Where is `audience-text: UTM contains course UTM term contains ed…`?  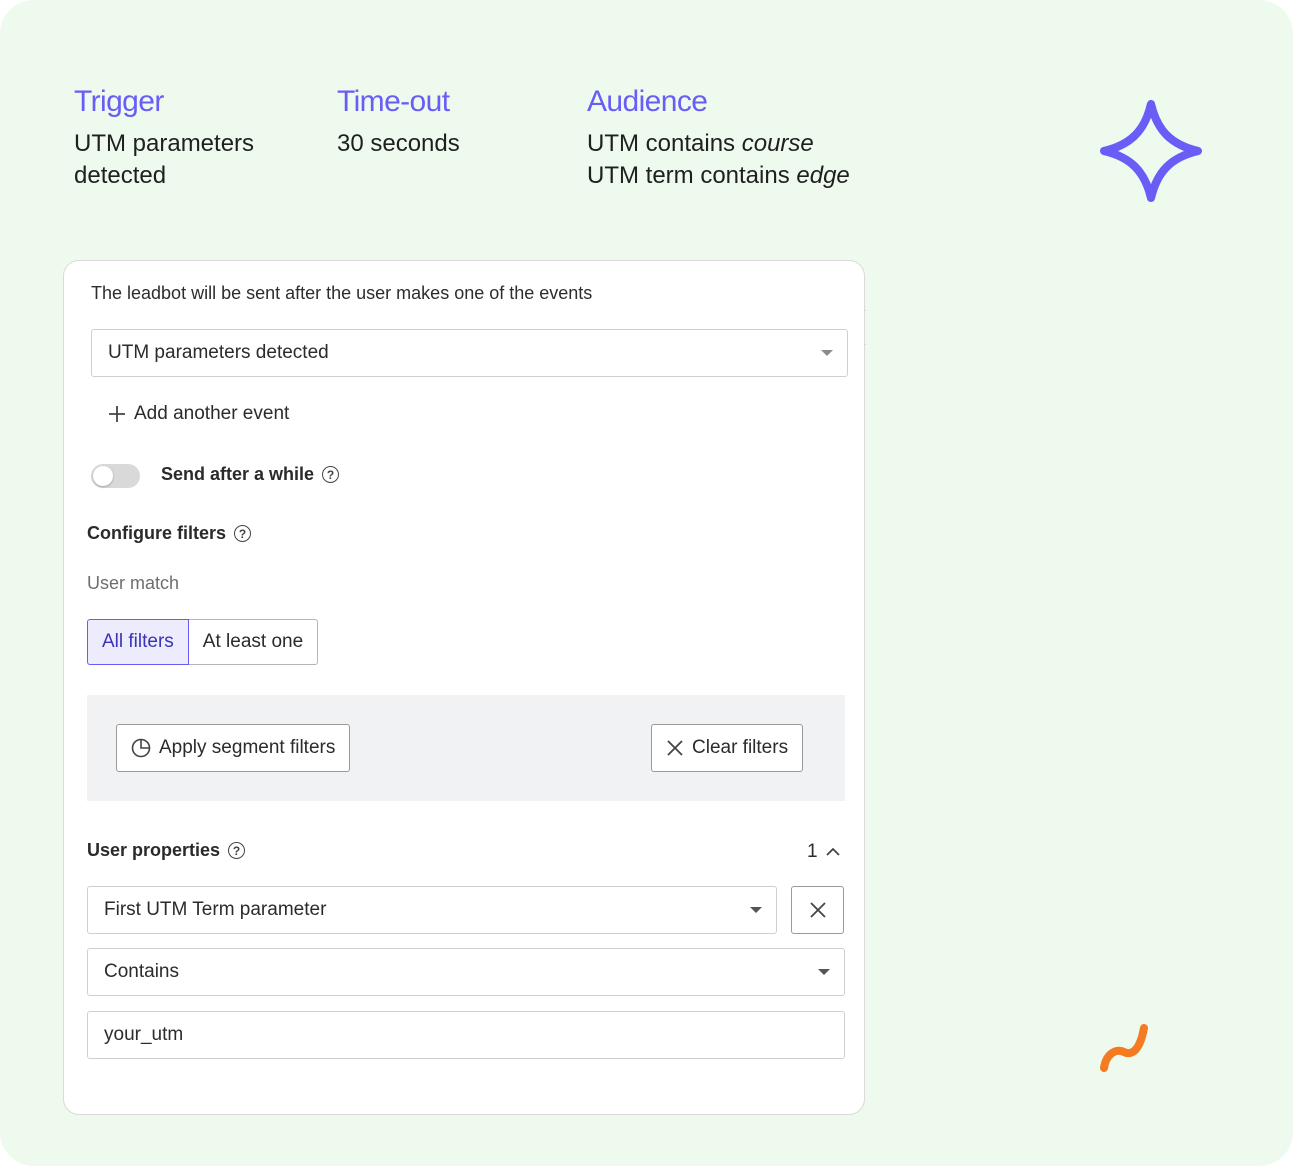 audience-text: UTM contains course UTM term contains ed… is located at coordinates (718, 160).